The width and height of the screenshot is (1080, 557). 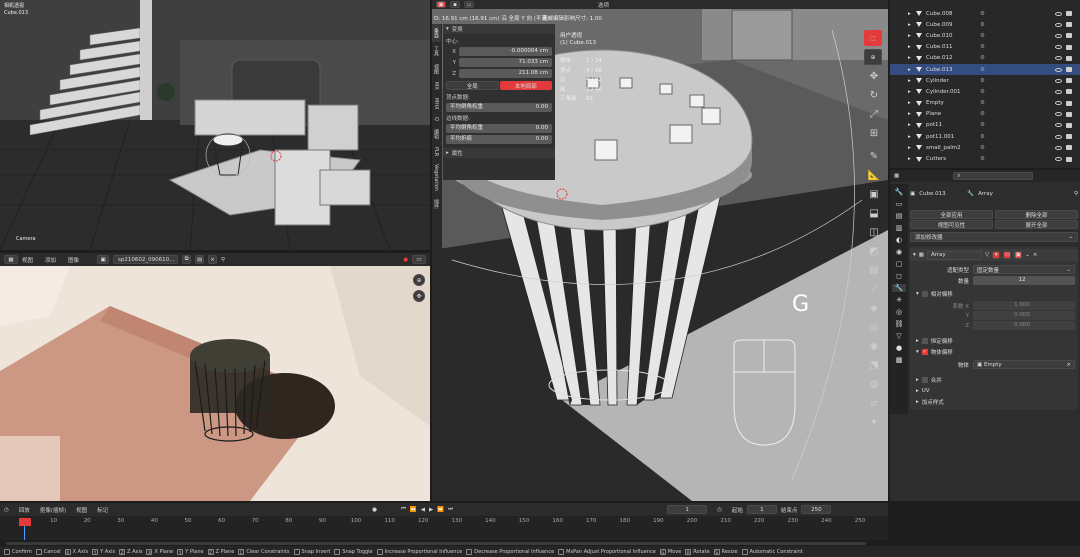 What do you see at coordinates (1024, 305) in the screenshot?
I see `factor-x-field: 1.000` at bounding box center [1024, 305].